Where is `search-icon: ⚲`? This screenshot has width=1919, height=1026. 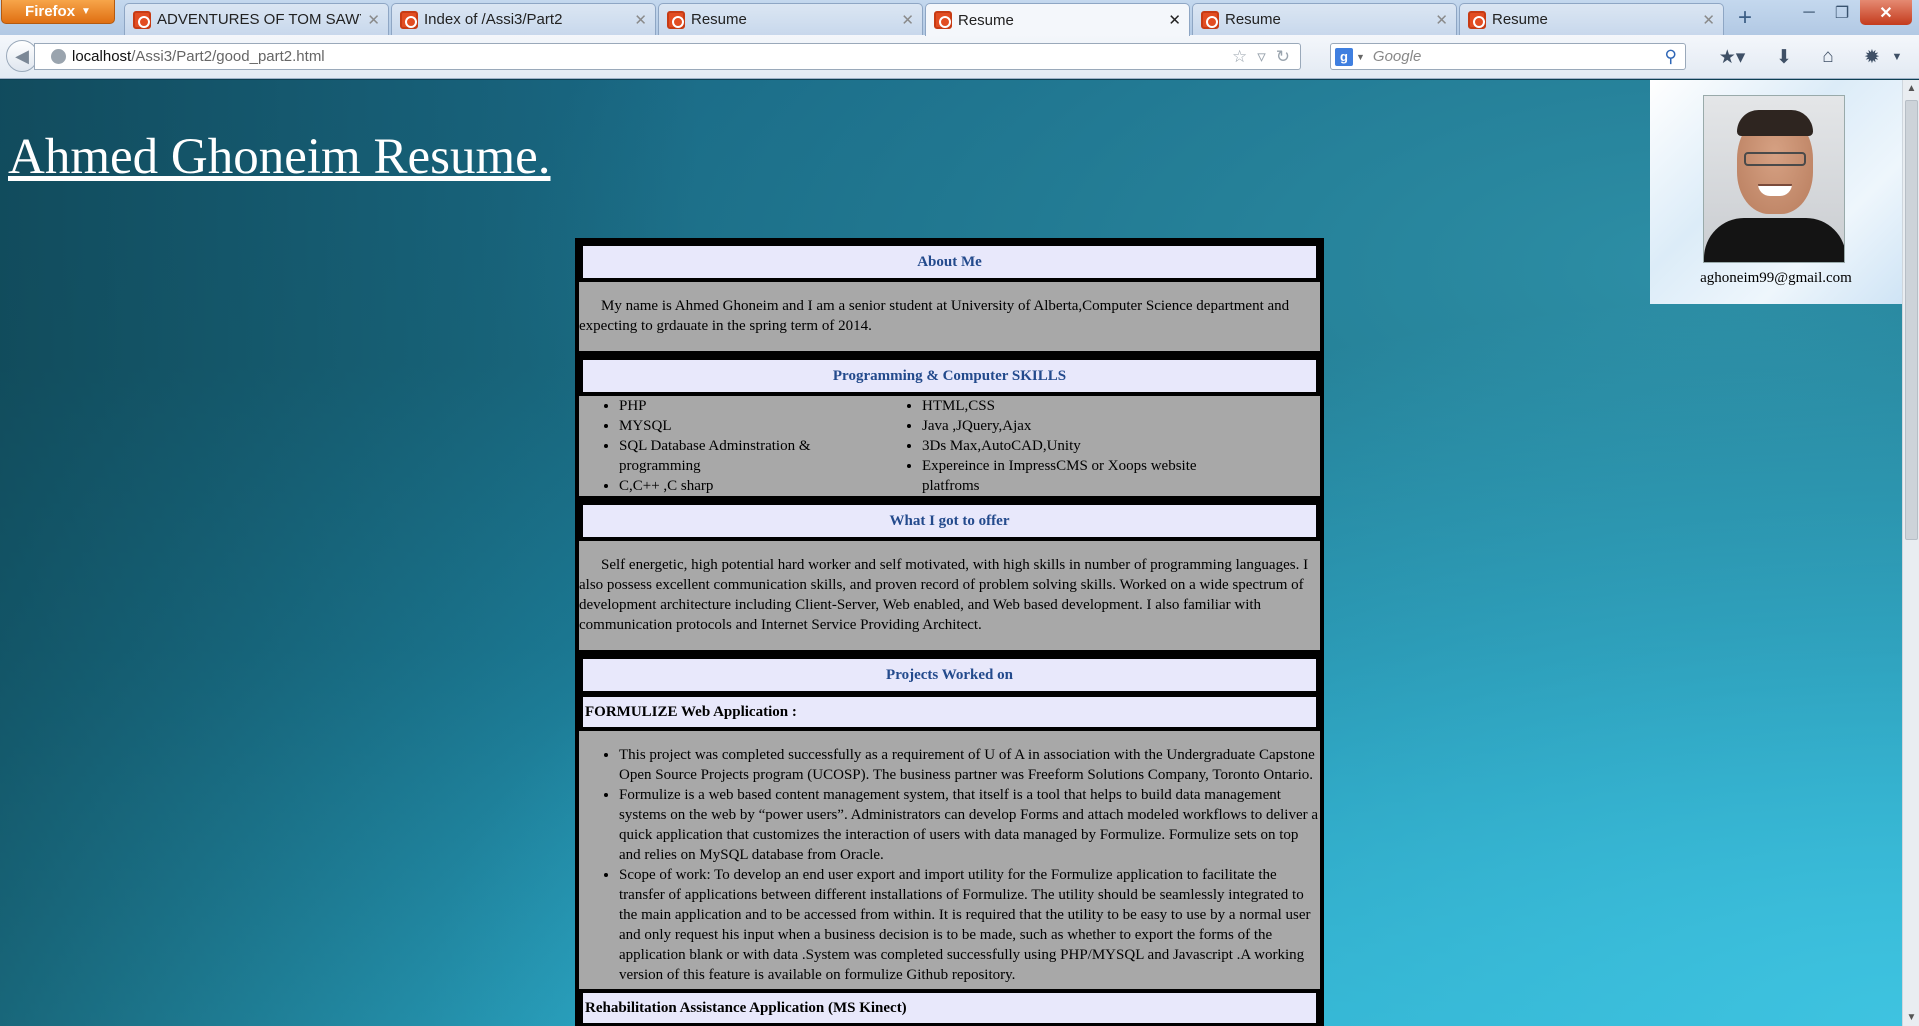
search-icon: ⚲ is located at coordinates (1671, 57).